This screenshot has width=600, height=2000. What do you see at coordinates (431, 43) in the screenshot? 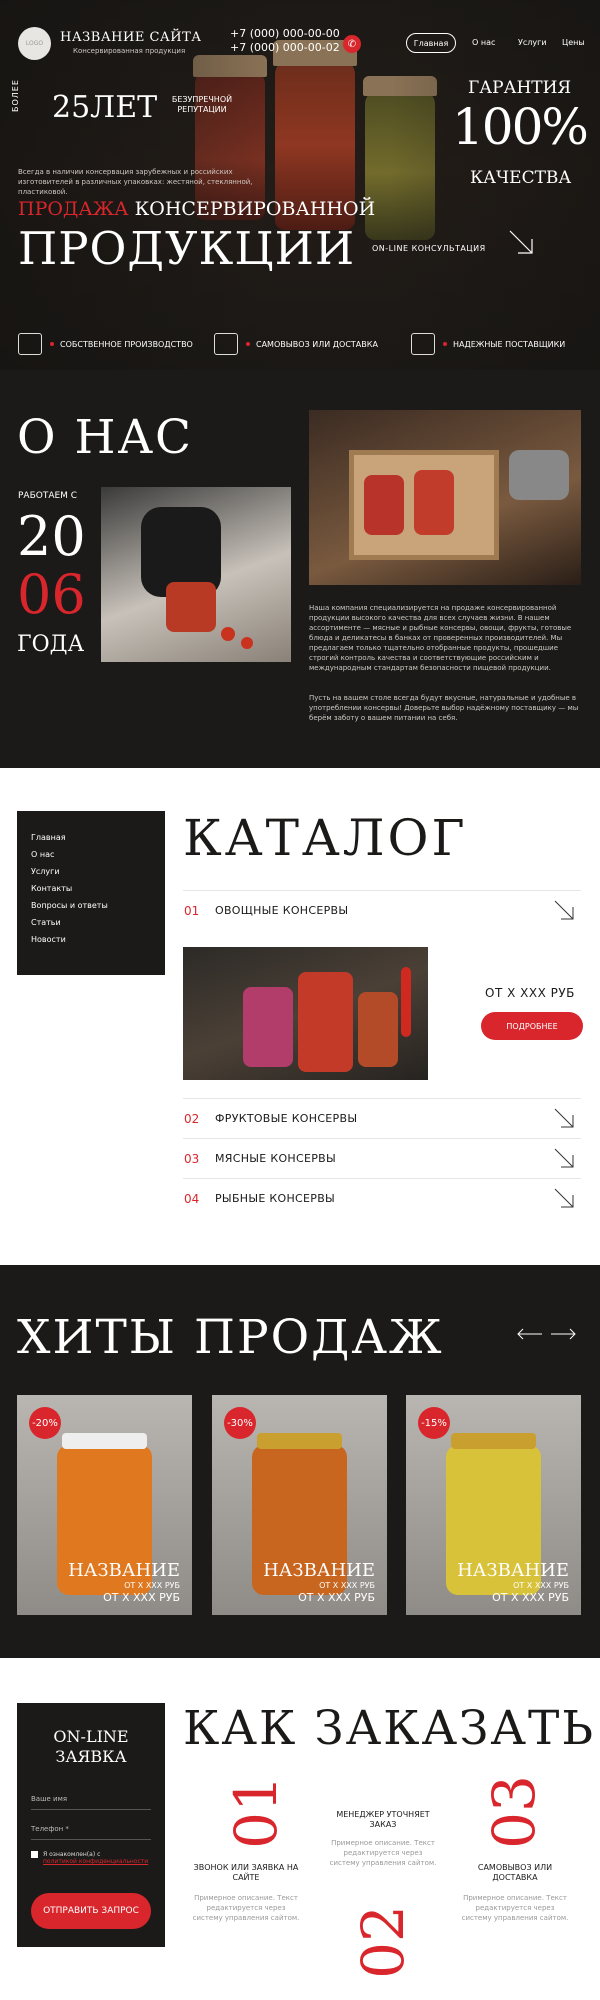
I see `nav-item-home: Главная` at bounding box center [431, 43].